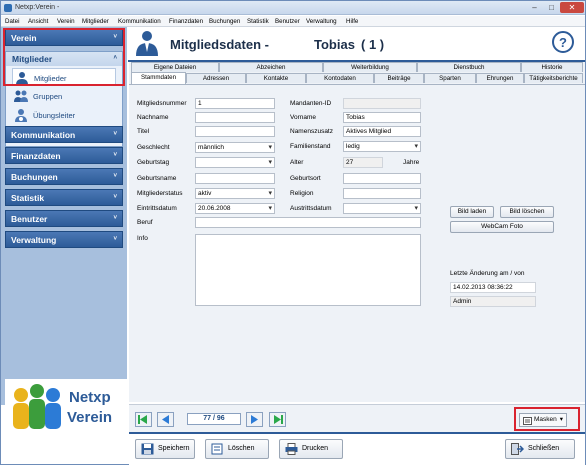 The height and width of the screenshot is (465, 586). What do you see at coordinates (139, 21) in the screenshot?
I see `menu-kommunikation: Kommunikation` at bounding box center [139, 21].